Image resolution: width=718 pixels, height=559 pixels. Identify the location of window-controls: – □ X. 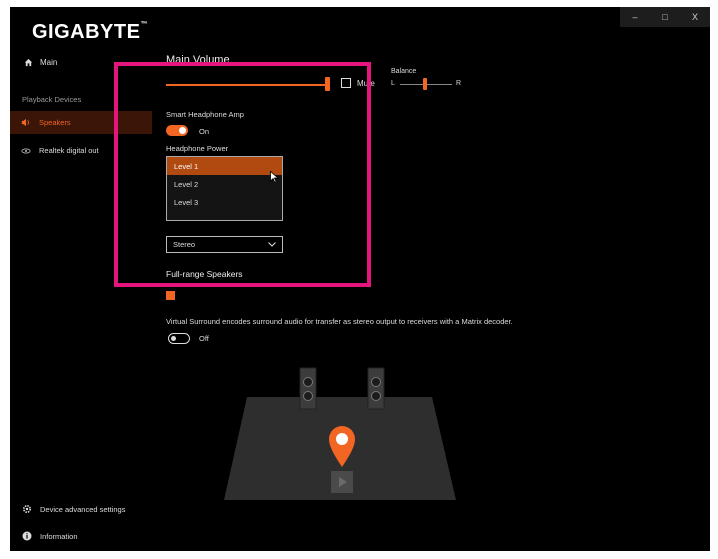
(665, 17).